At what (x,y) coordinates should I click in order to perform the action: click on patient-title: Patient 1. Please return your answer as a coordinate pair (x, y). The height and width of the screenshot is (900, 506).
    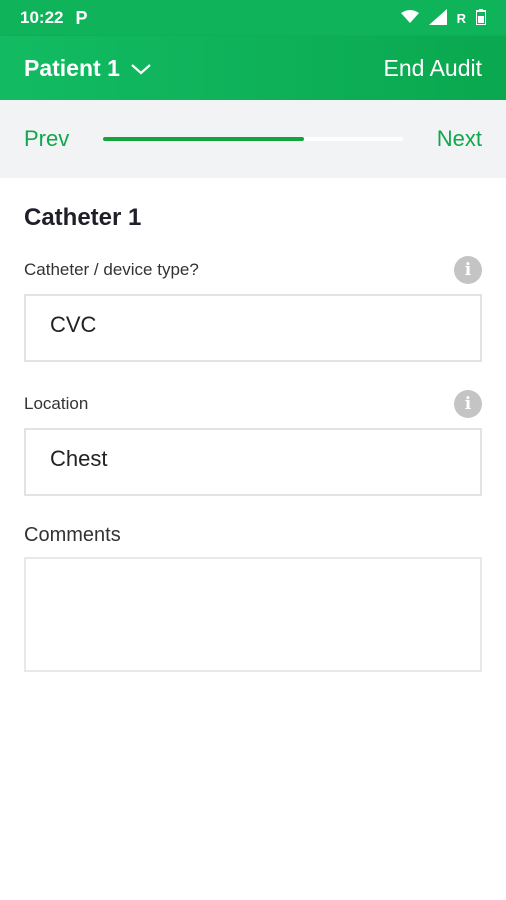
    Looking at the image, I should click on (72, 67).